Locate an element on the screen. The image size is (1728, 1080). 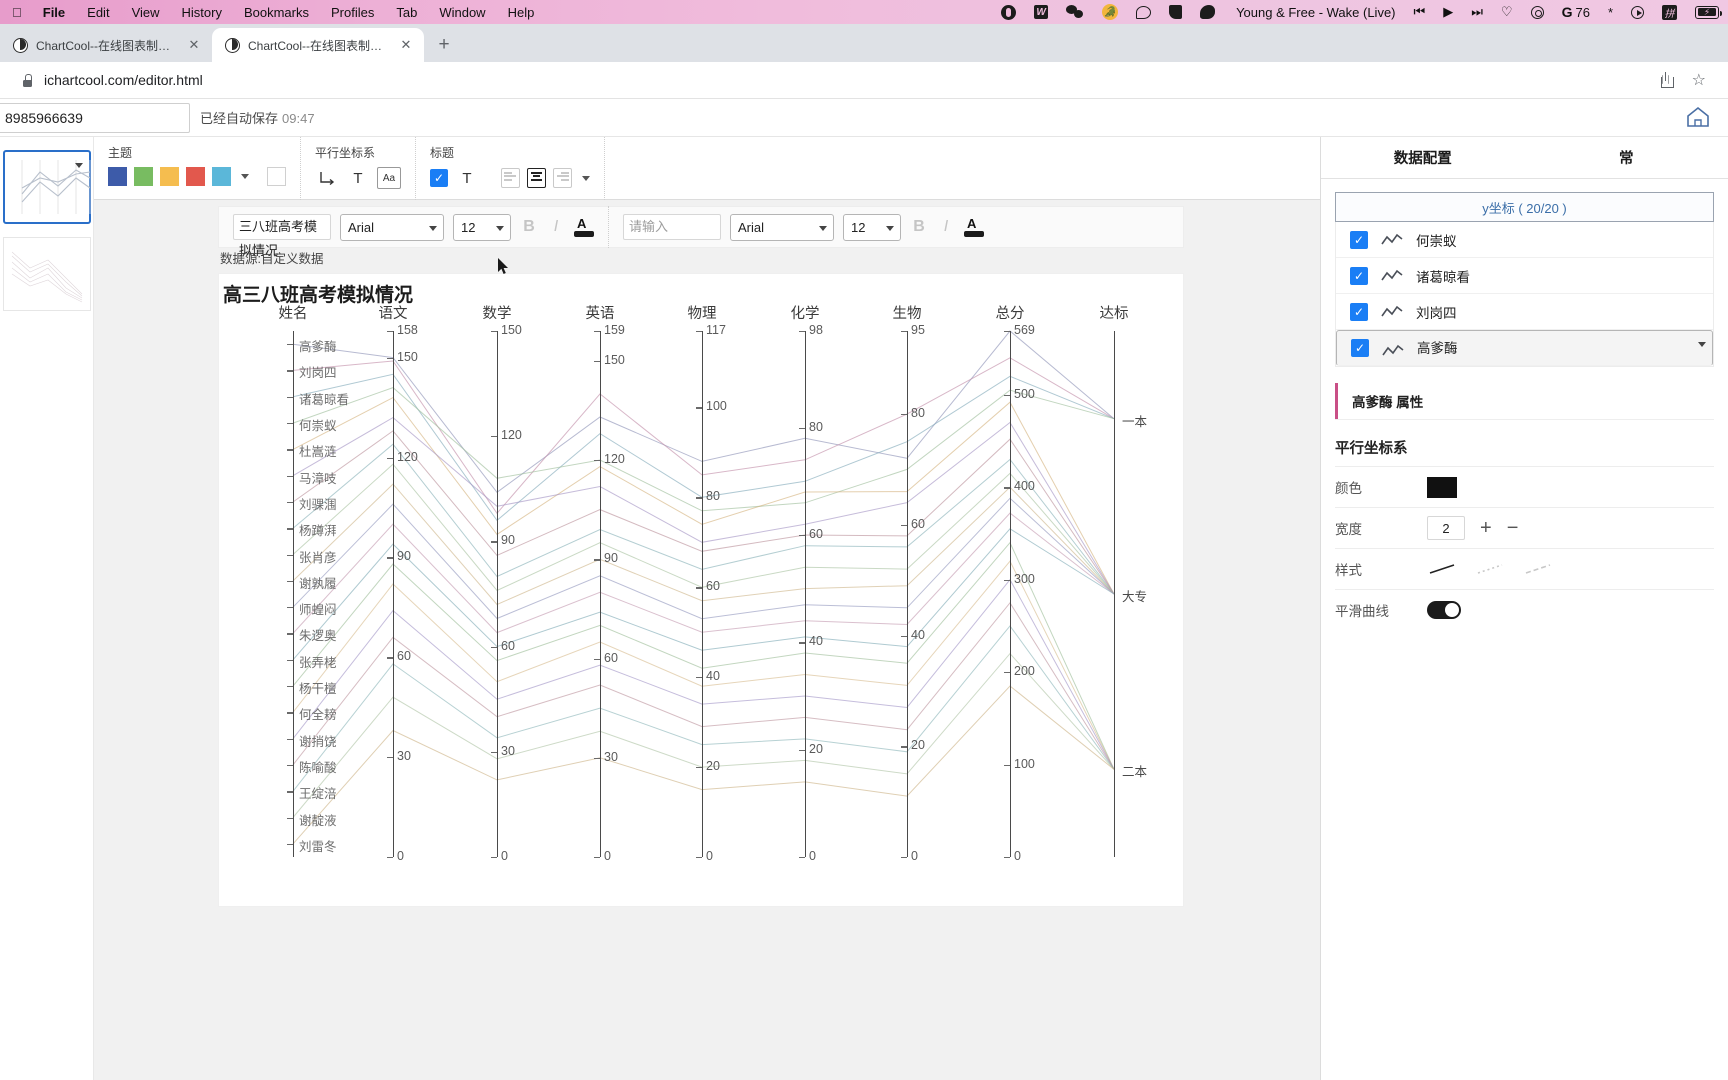
evernote-icon is located at coordinates (1207, 12).